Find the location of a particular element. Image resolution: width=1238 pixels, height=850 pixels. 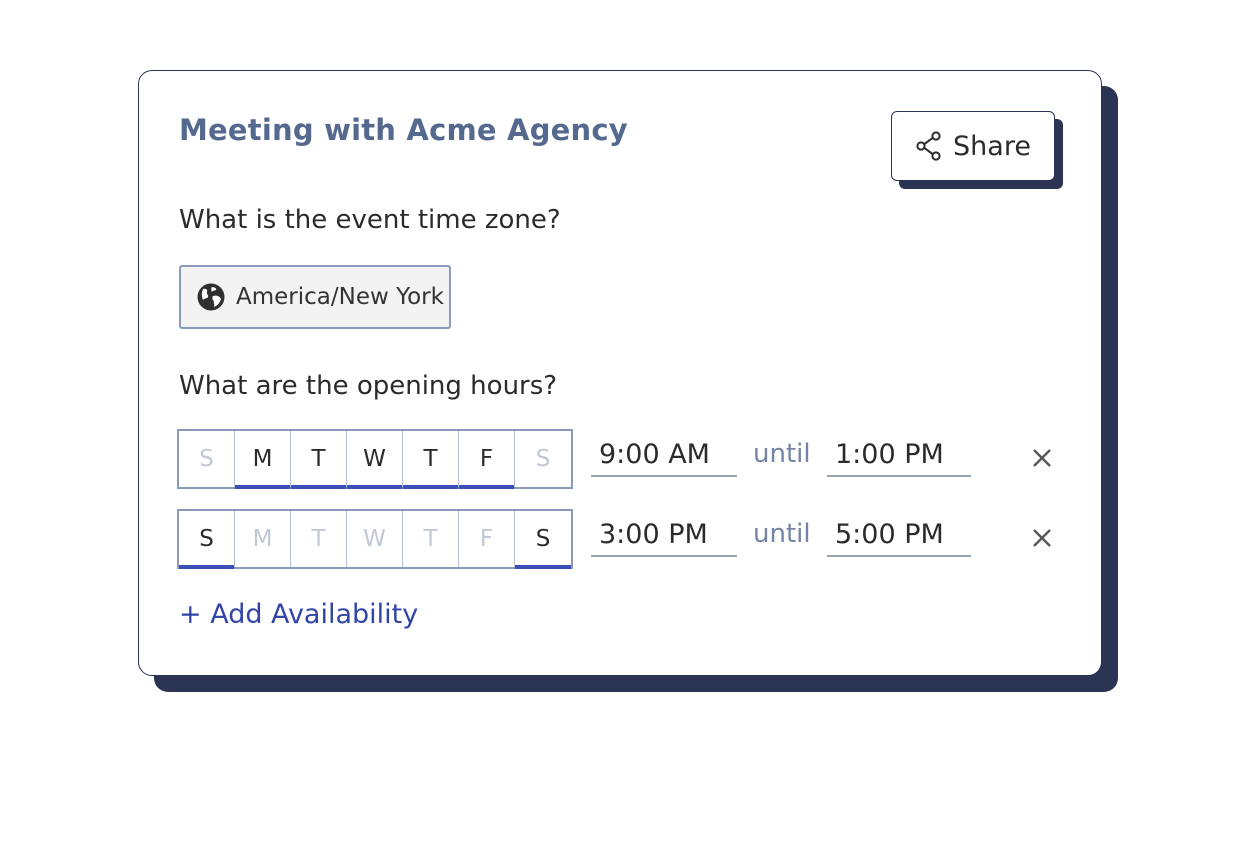

share-button: Share is located at coordinates (973, 146).